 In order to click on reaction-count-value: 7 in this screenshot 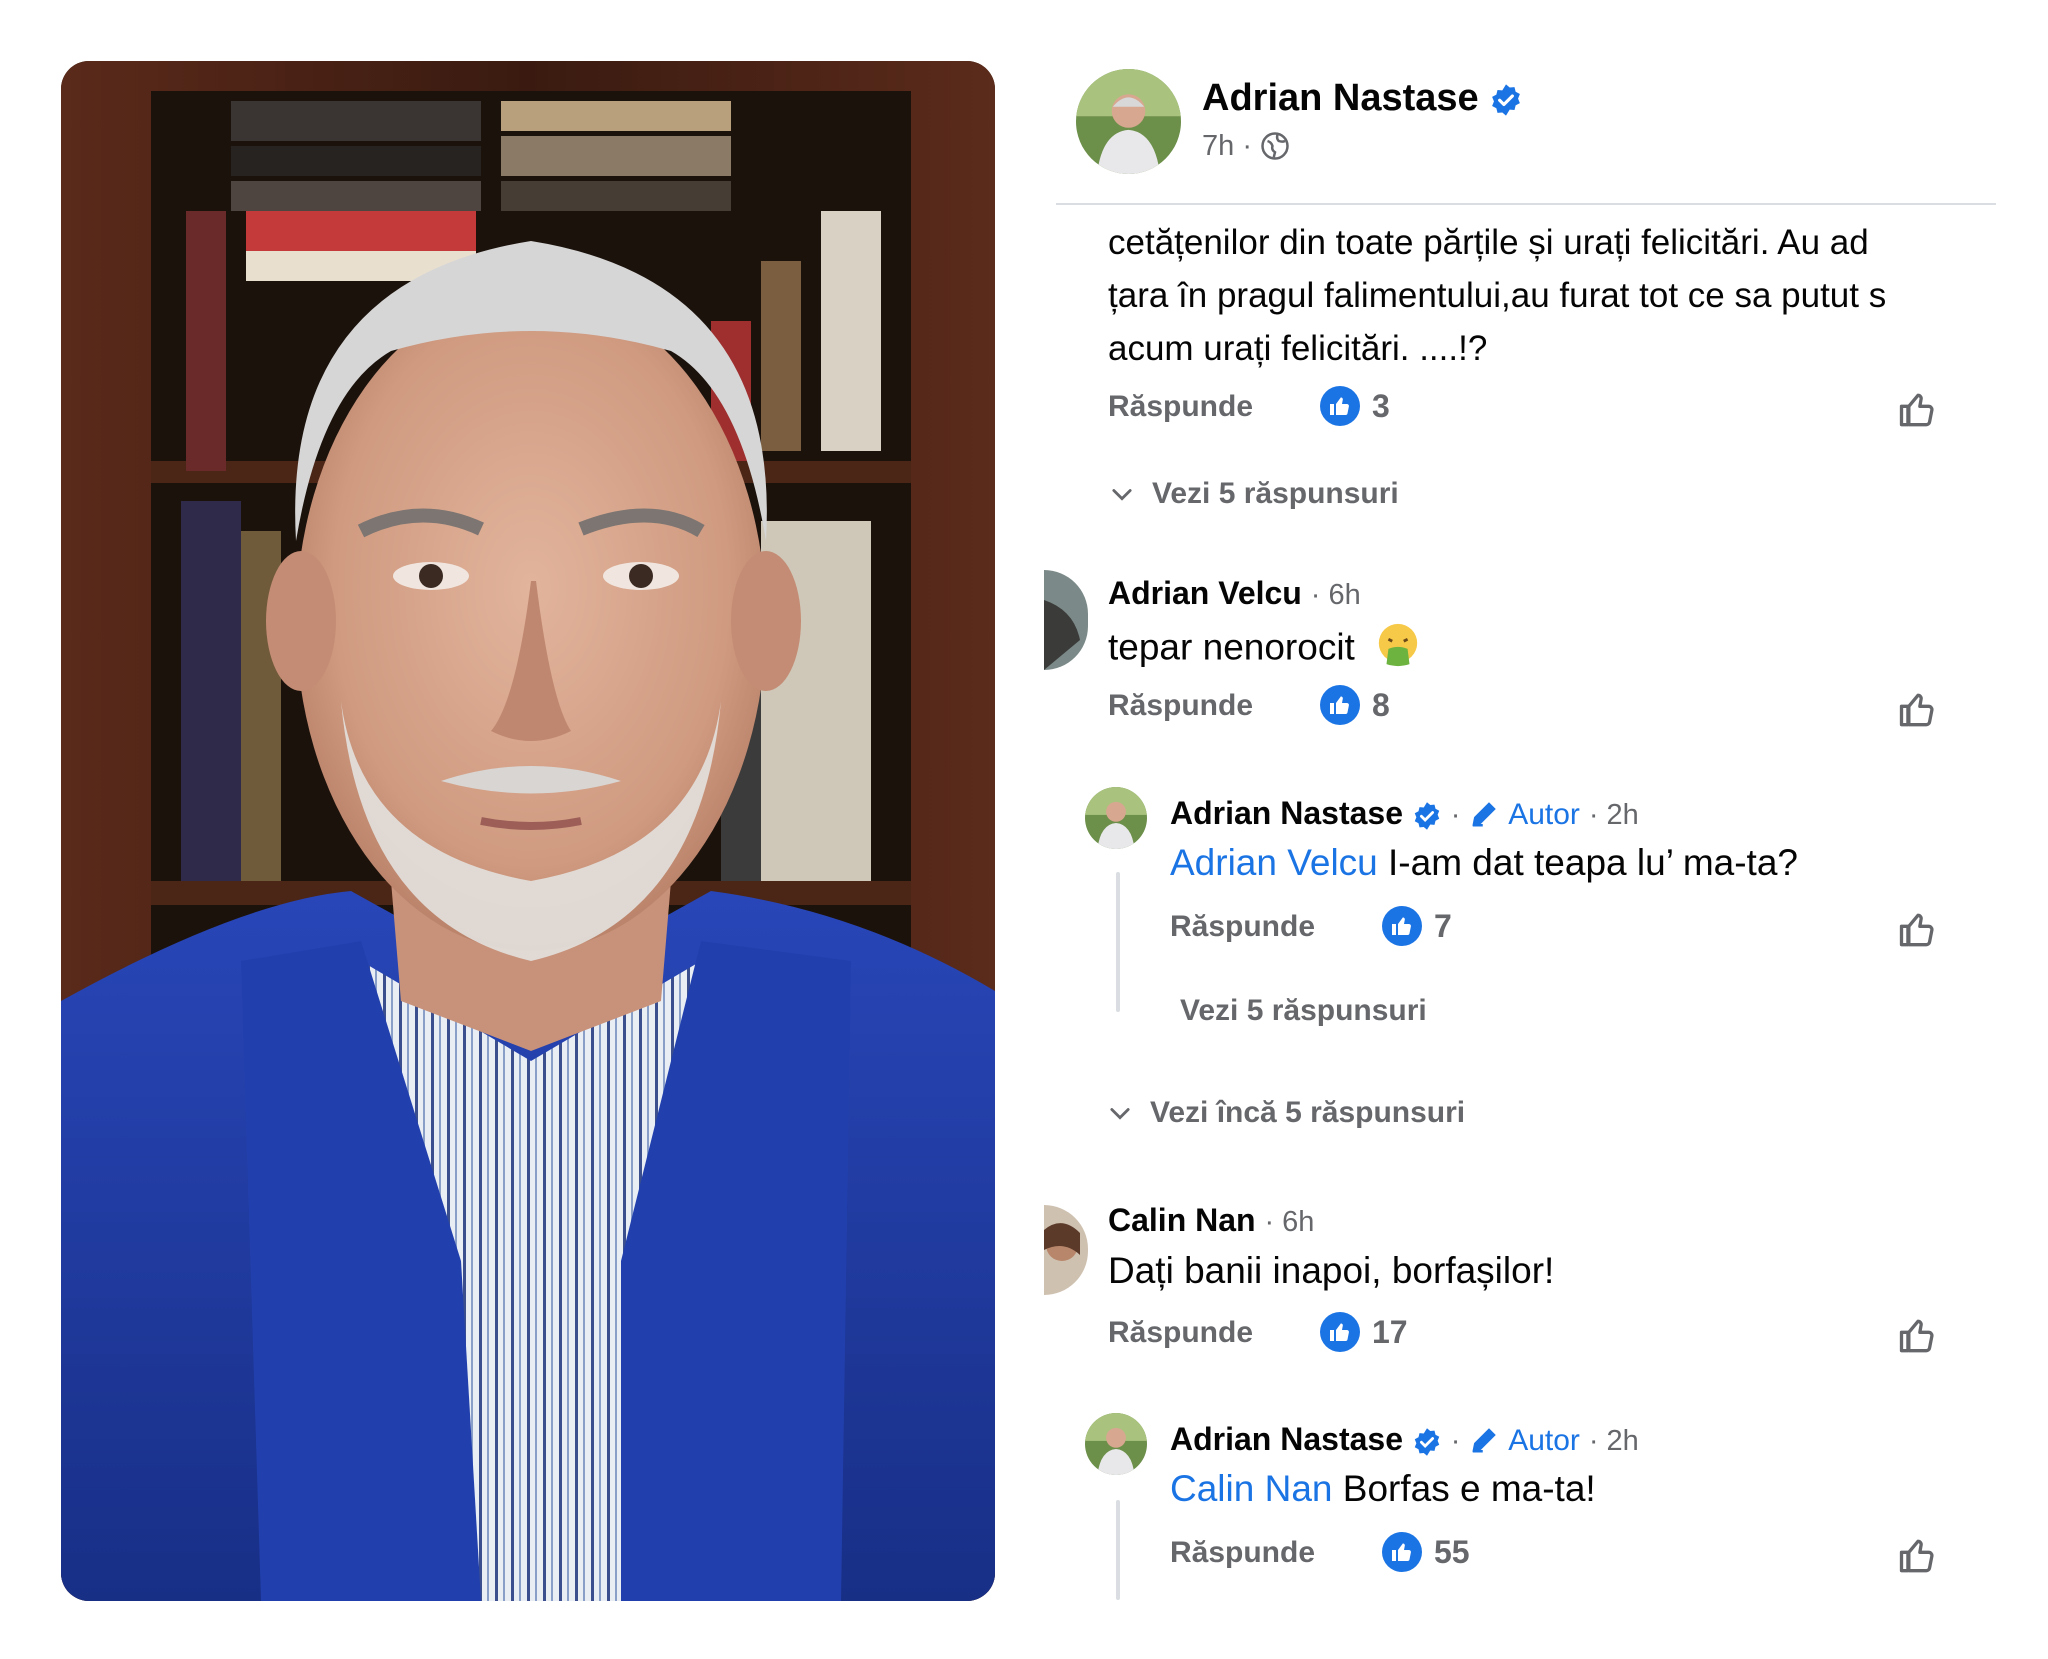, I will do `click(1443, 925)`.